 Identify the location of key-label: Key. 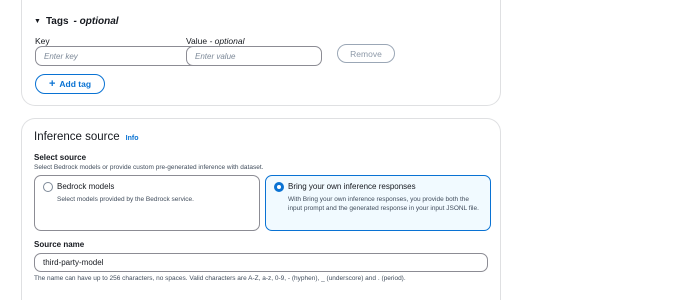
(42, 41).